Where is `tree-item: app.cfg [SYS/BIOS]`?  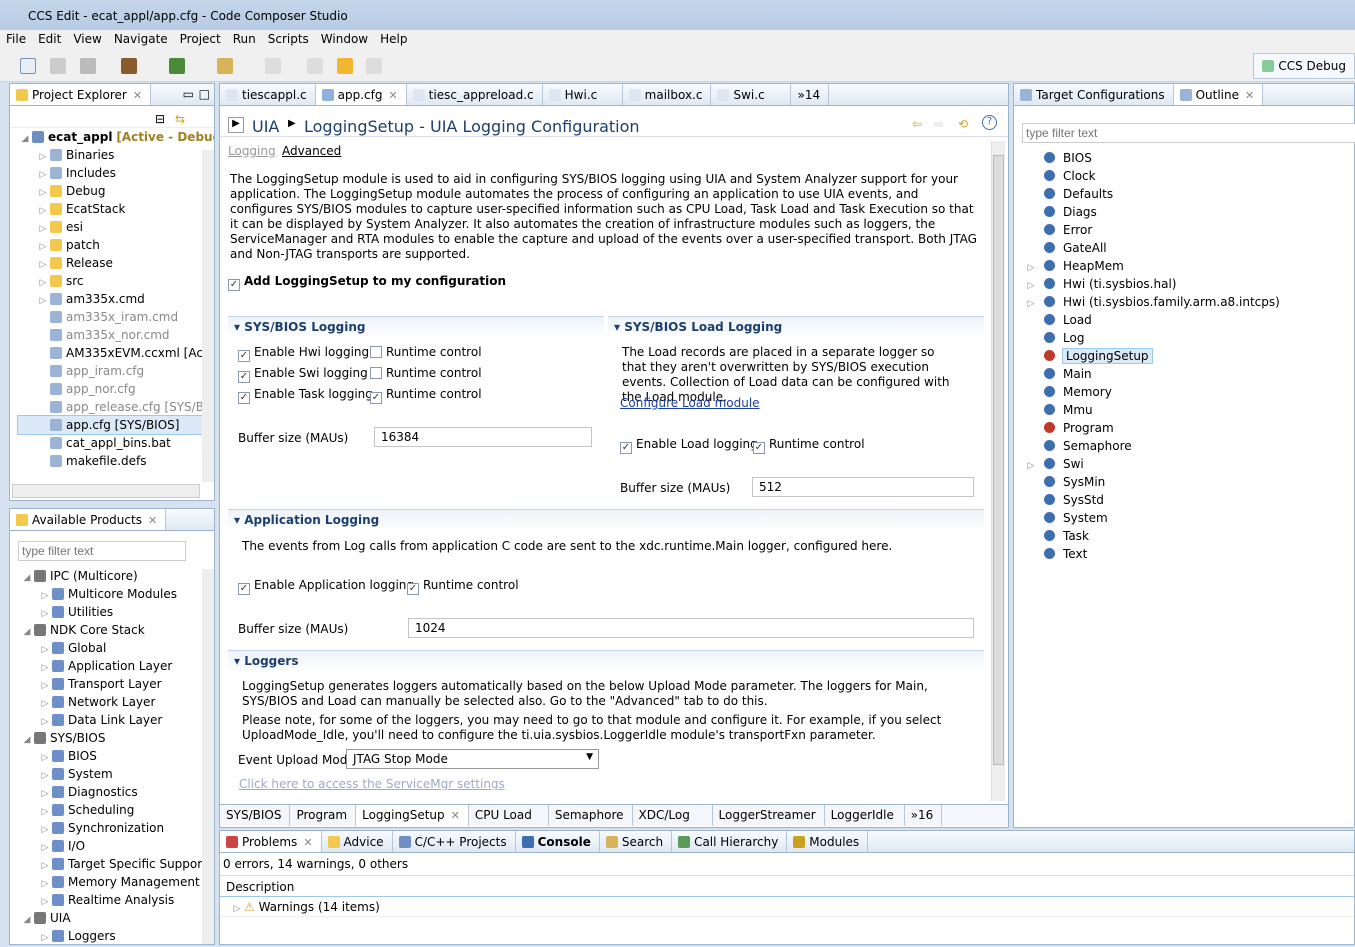
tree-item: app.cfg [SYS/BIOS] is located at coordinates (115, 425).